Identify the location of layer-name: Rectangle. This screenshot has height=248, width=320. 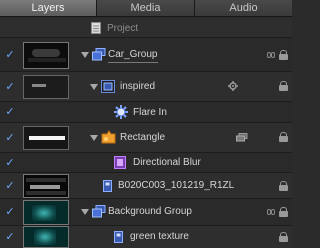
(143, 137).